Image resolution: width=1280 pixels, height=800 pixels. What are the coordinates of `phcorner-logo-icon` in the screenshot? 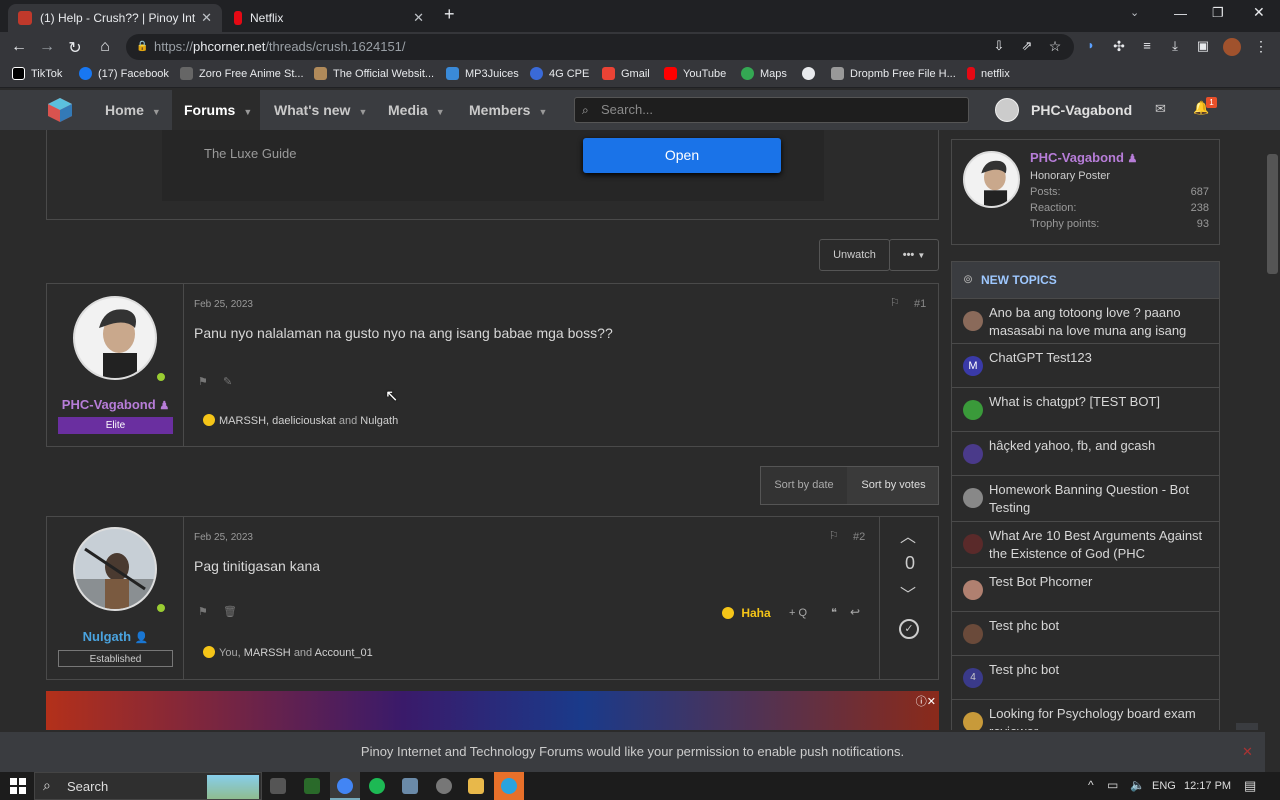 It's located at (60, 110).